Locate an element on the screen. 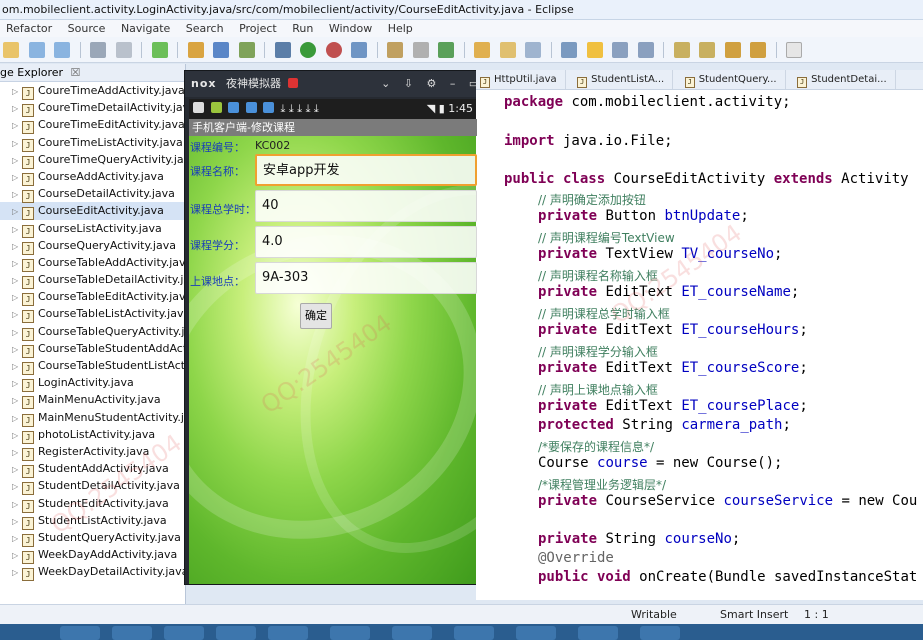  back-icon is located at coordinates (732, 50).